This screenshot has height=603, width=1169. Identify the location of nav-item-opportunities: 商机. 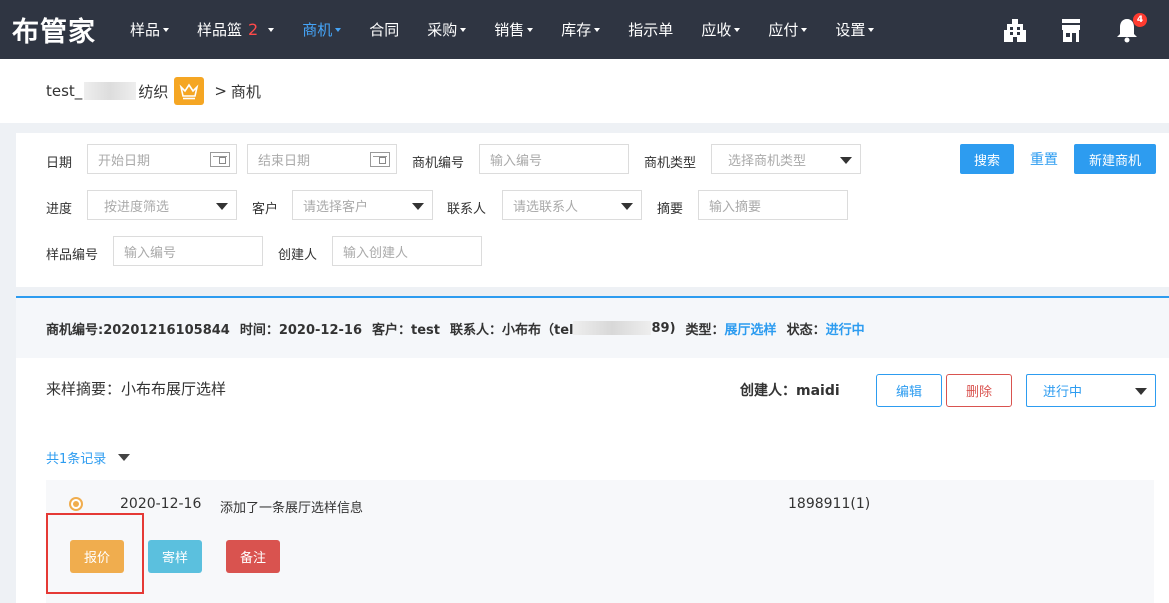
(322, 29).